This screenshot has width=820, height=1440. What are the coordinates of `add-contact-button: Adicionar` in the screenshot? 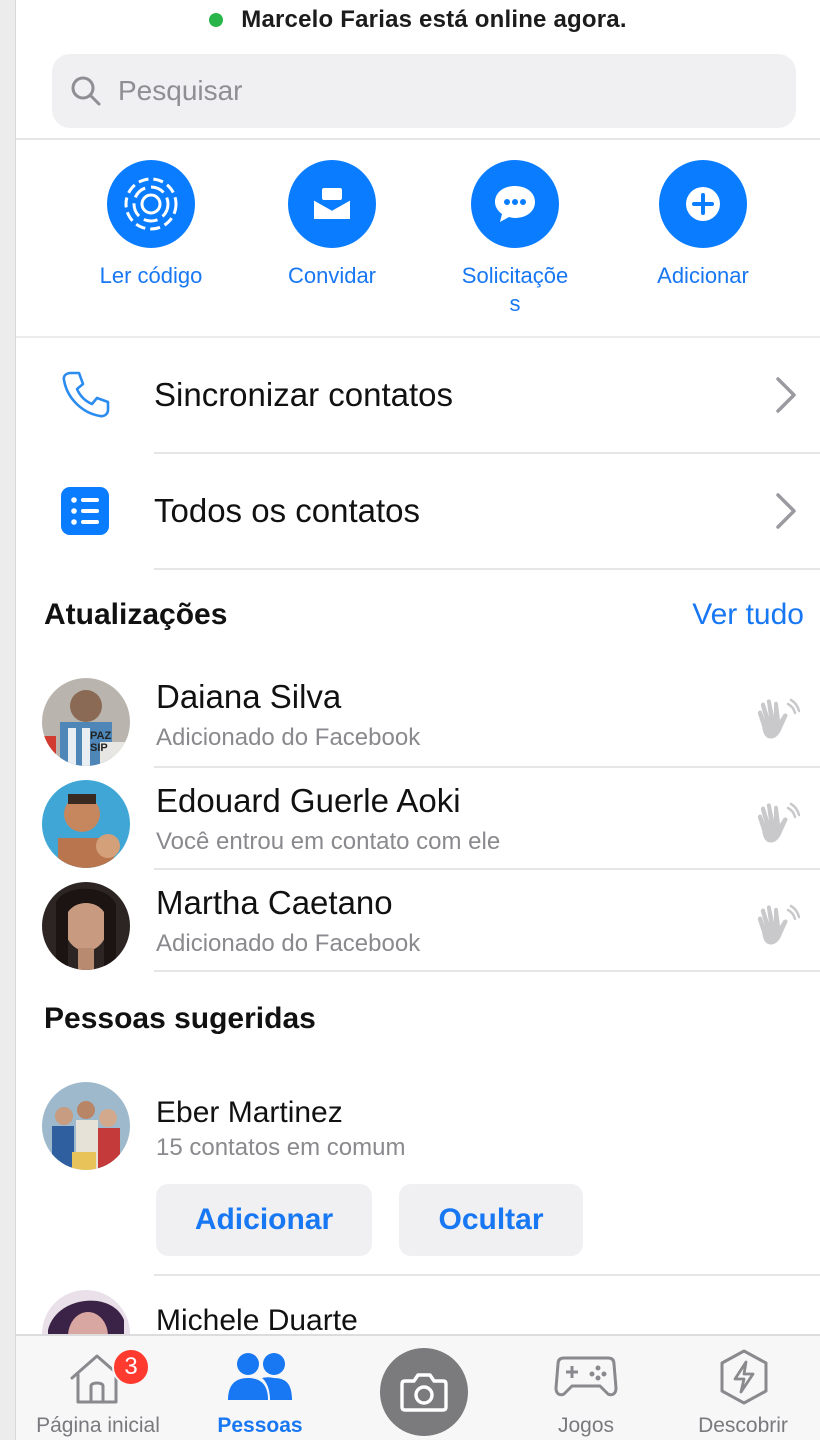 It's located at (703, 225).